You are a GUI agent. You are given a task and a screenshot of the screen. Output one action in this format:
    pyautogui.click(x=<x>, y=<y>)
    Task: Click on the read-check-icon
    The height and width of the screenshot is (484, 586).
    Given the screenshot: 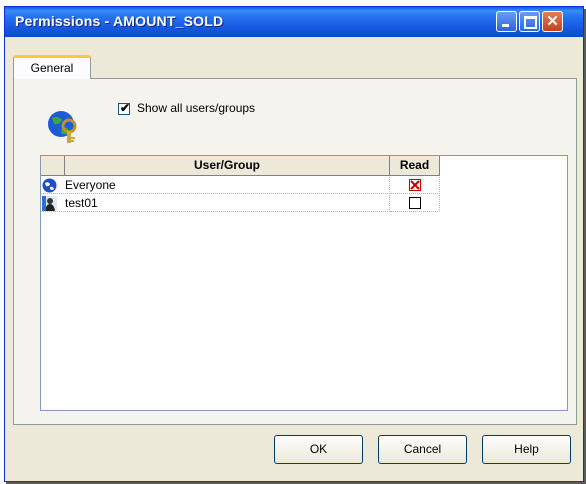 What is the action you would take?
    pyautogui.click(x=415, y=185)
    